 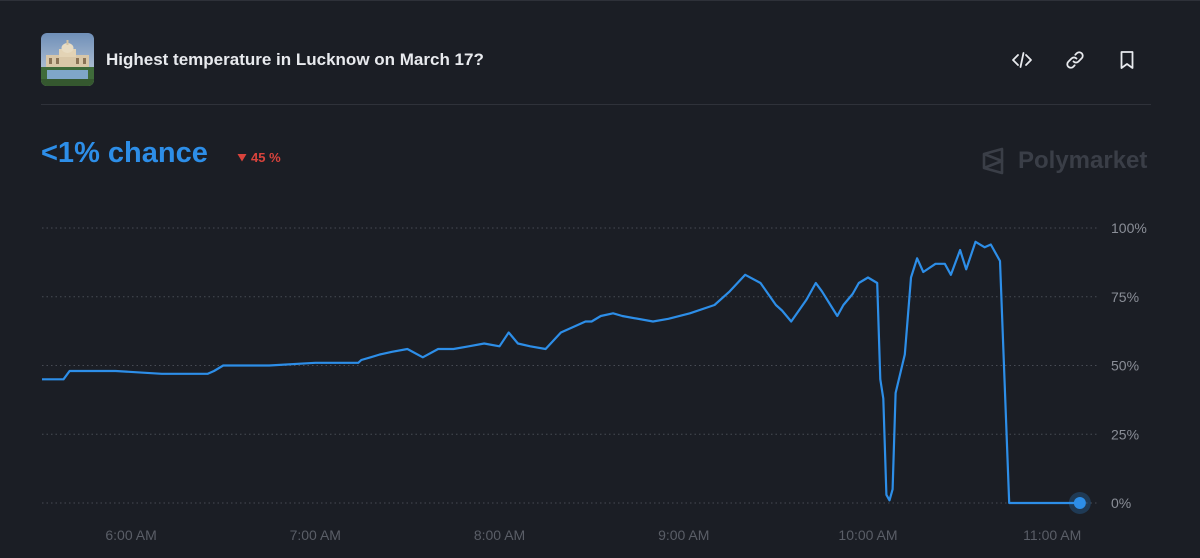 What do you see at coordinates (130, 535) in the screenshot?
I see `x-tick-label: 6:00 AM` at bounding box center [130, 535].